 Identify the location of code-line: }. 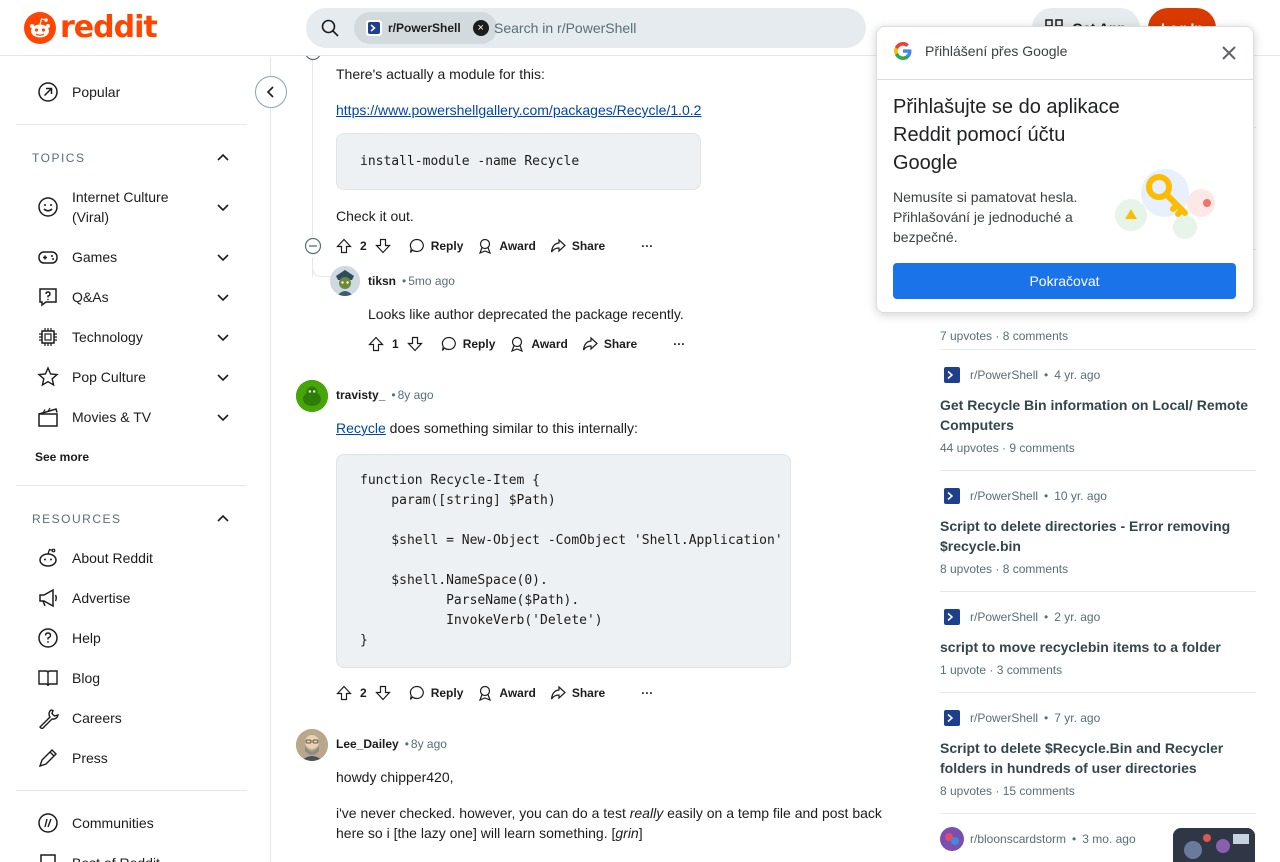
(364, 640).